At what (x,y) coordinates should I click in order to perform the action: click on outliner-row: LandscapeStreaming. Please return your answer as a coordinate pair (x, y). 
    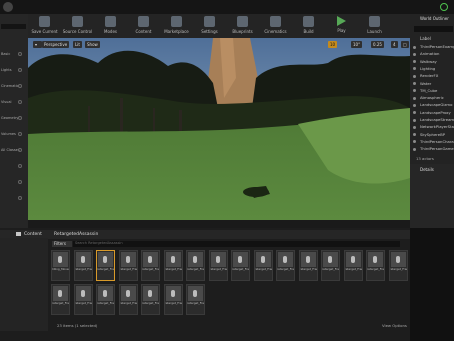
    Looking at the image, I should click on (433, 120).